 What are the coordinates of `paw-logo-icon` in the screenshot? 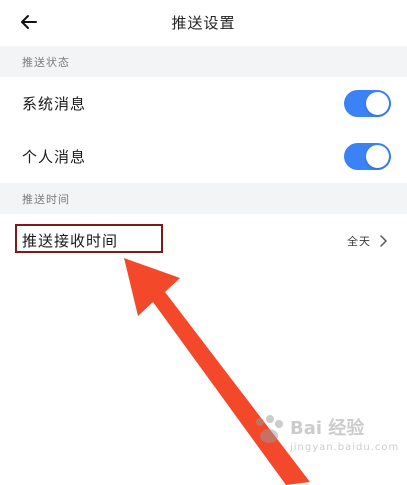 It's located at (269, 429).